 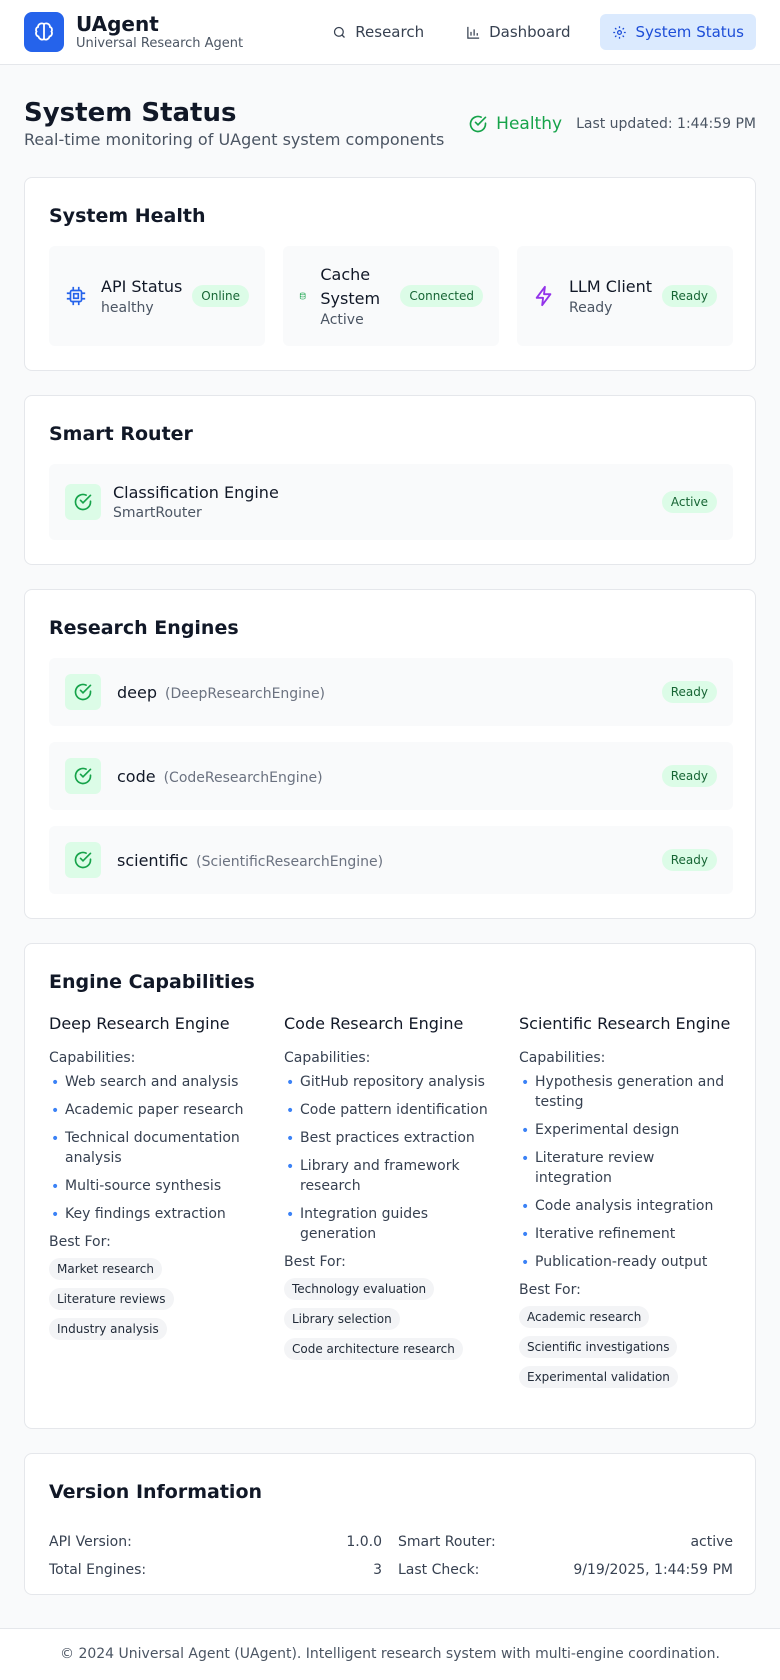 I want to click on list-item: Library and framework research, so click(x=392, y=1176).